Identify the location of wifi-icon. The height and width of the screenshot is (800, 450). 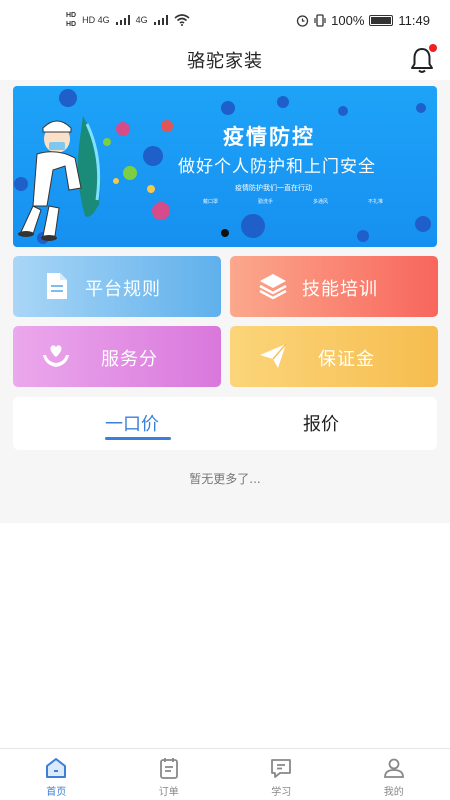
(182, 20).